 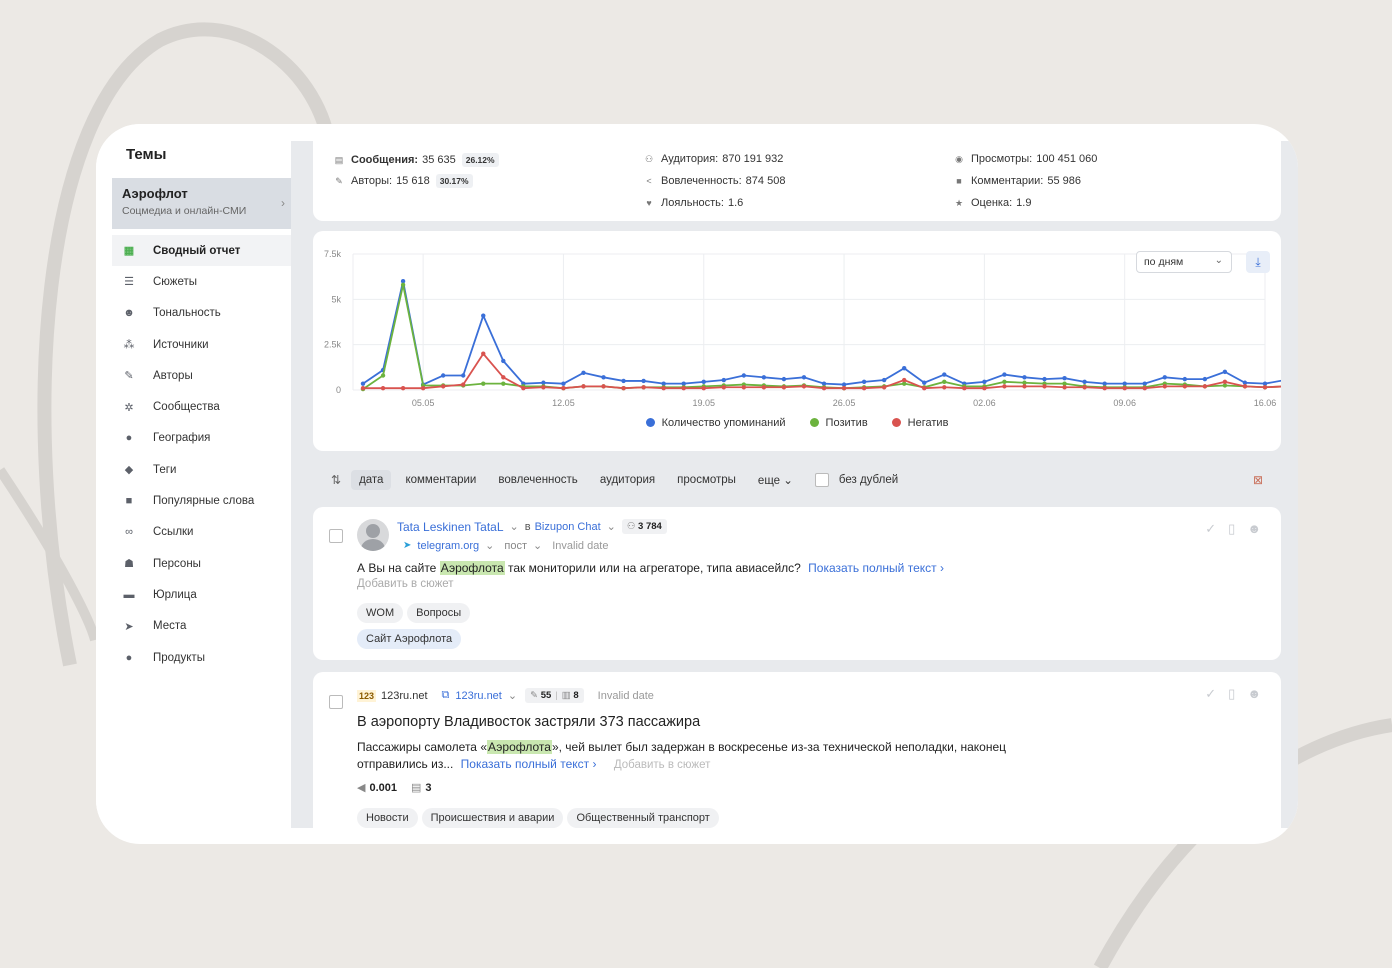 What do you see at coordinates (336, 299) in the screenshot?
I see `y-tick-label: 5k` at bounding box center [336, 299].